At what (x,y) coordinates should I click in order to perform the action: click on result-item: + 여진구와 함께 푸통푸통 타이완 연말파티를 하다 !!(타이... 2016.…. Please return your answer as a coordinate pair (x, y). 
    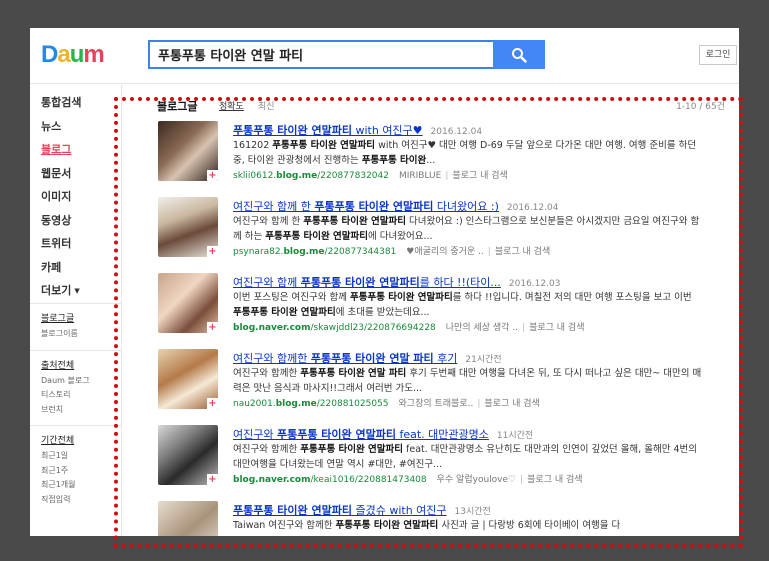
    Looking at the image, I should click on (448, 309).